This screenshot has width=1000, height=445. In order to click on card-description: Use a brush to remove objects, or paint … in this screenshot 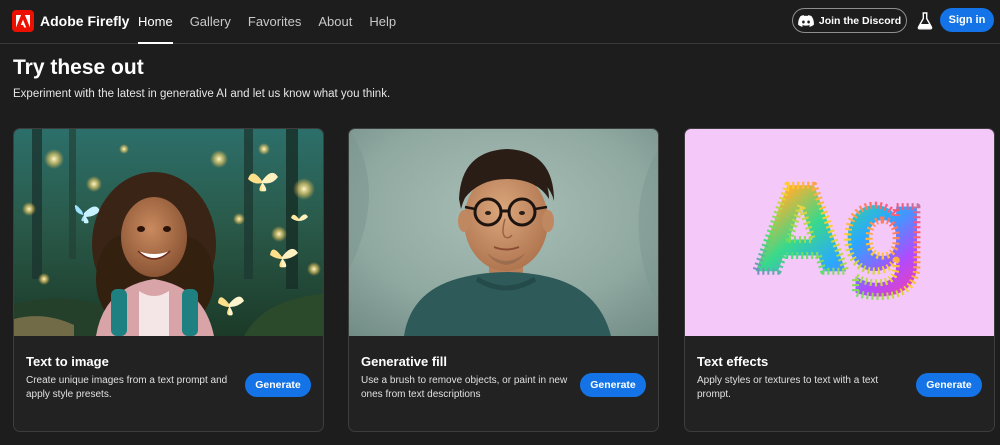, I will do `click(464, 387)`.